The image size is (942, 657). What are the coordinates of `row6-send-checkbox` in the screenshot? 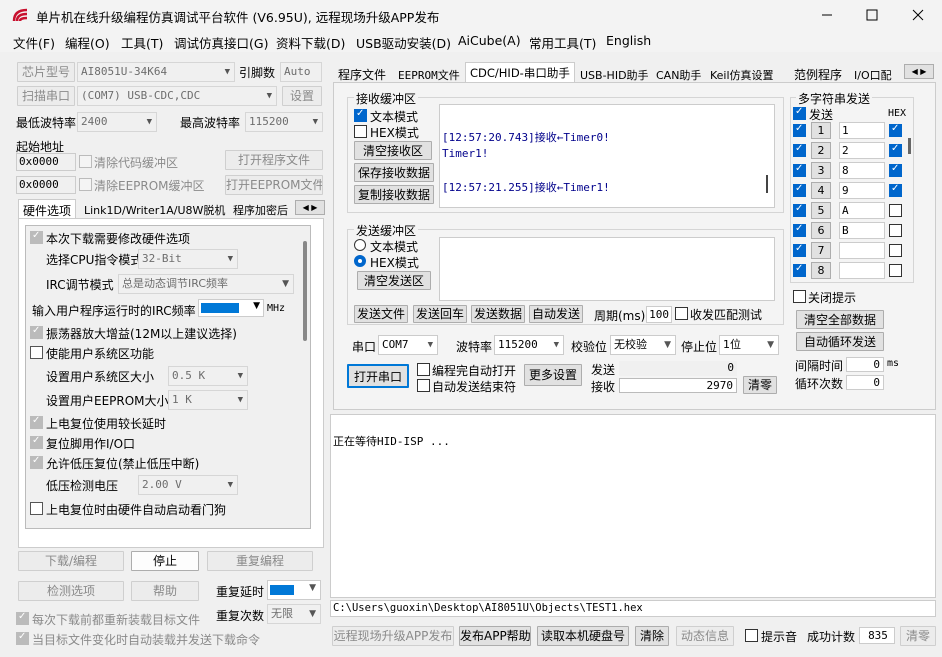 It's located at (799, 230).